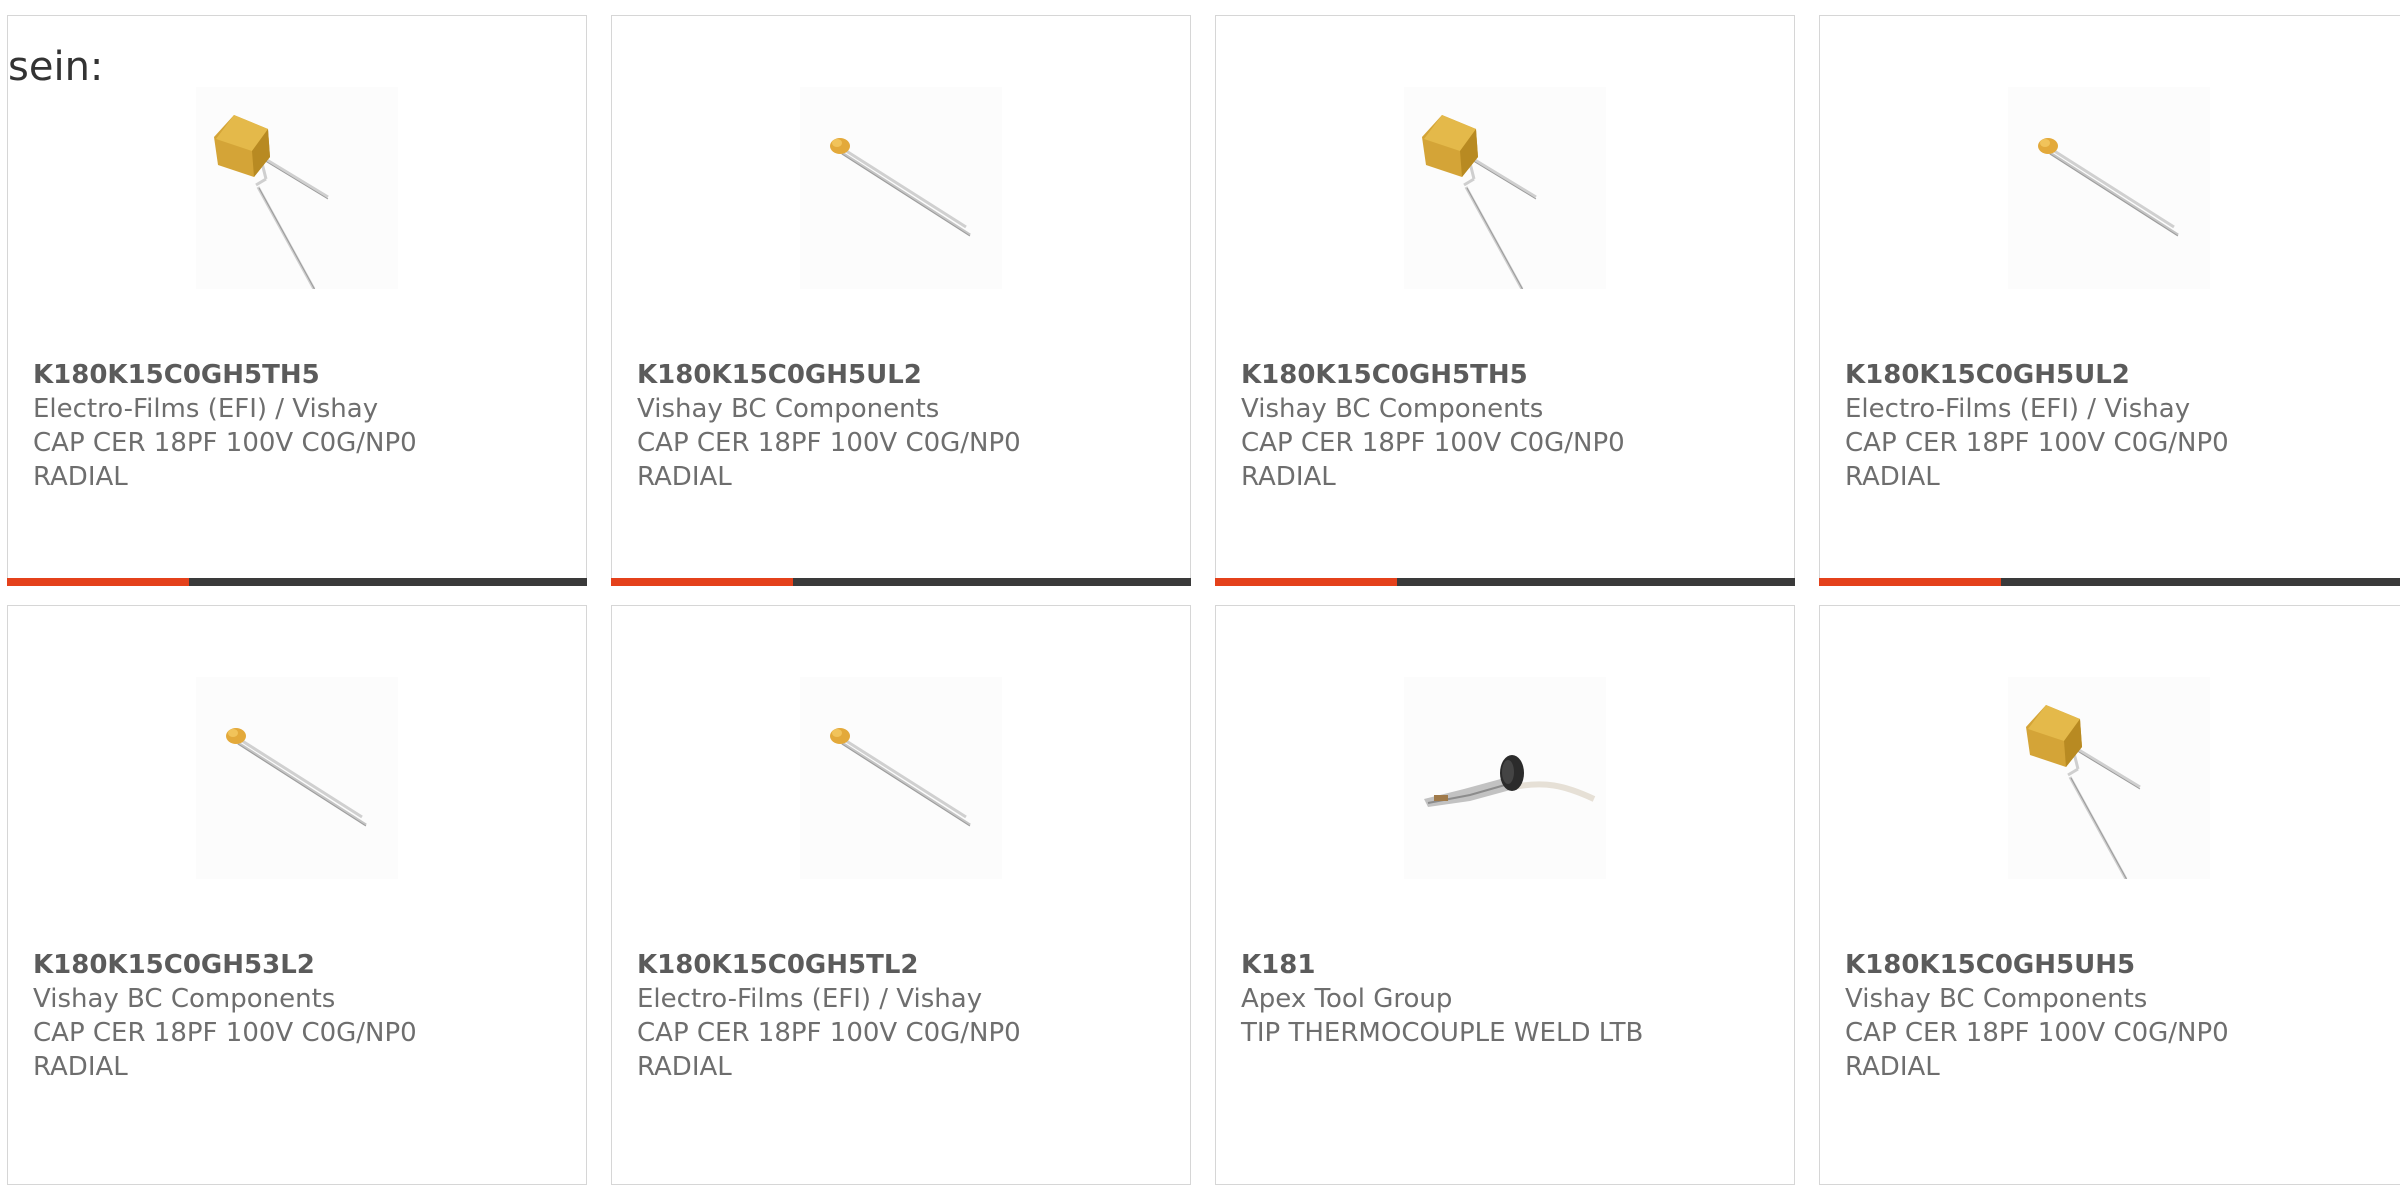 The height and width of the screenshot is (1185, 2400). I want to click on part-number: K180K15C0GH53L2, so click(299, 965).